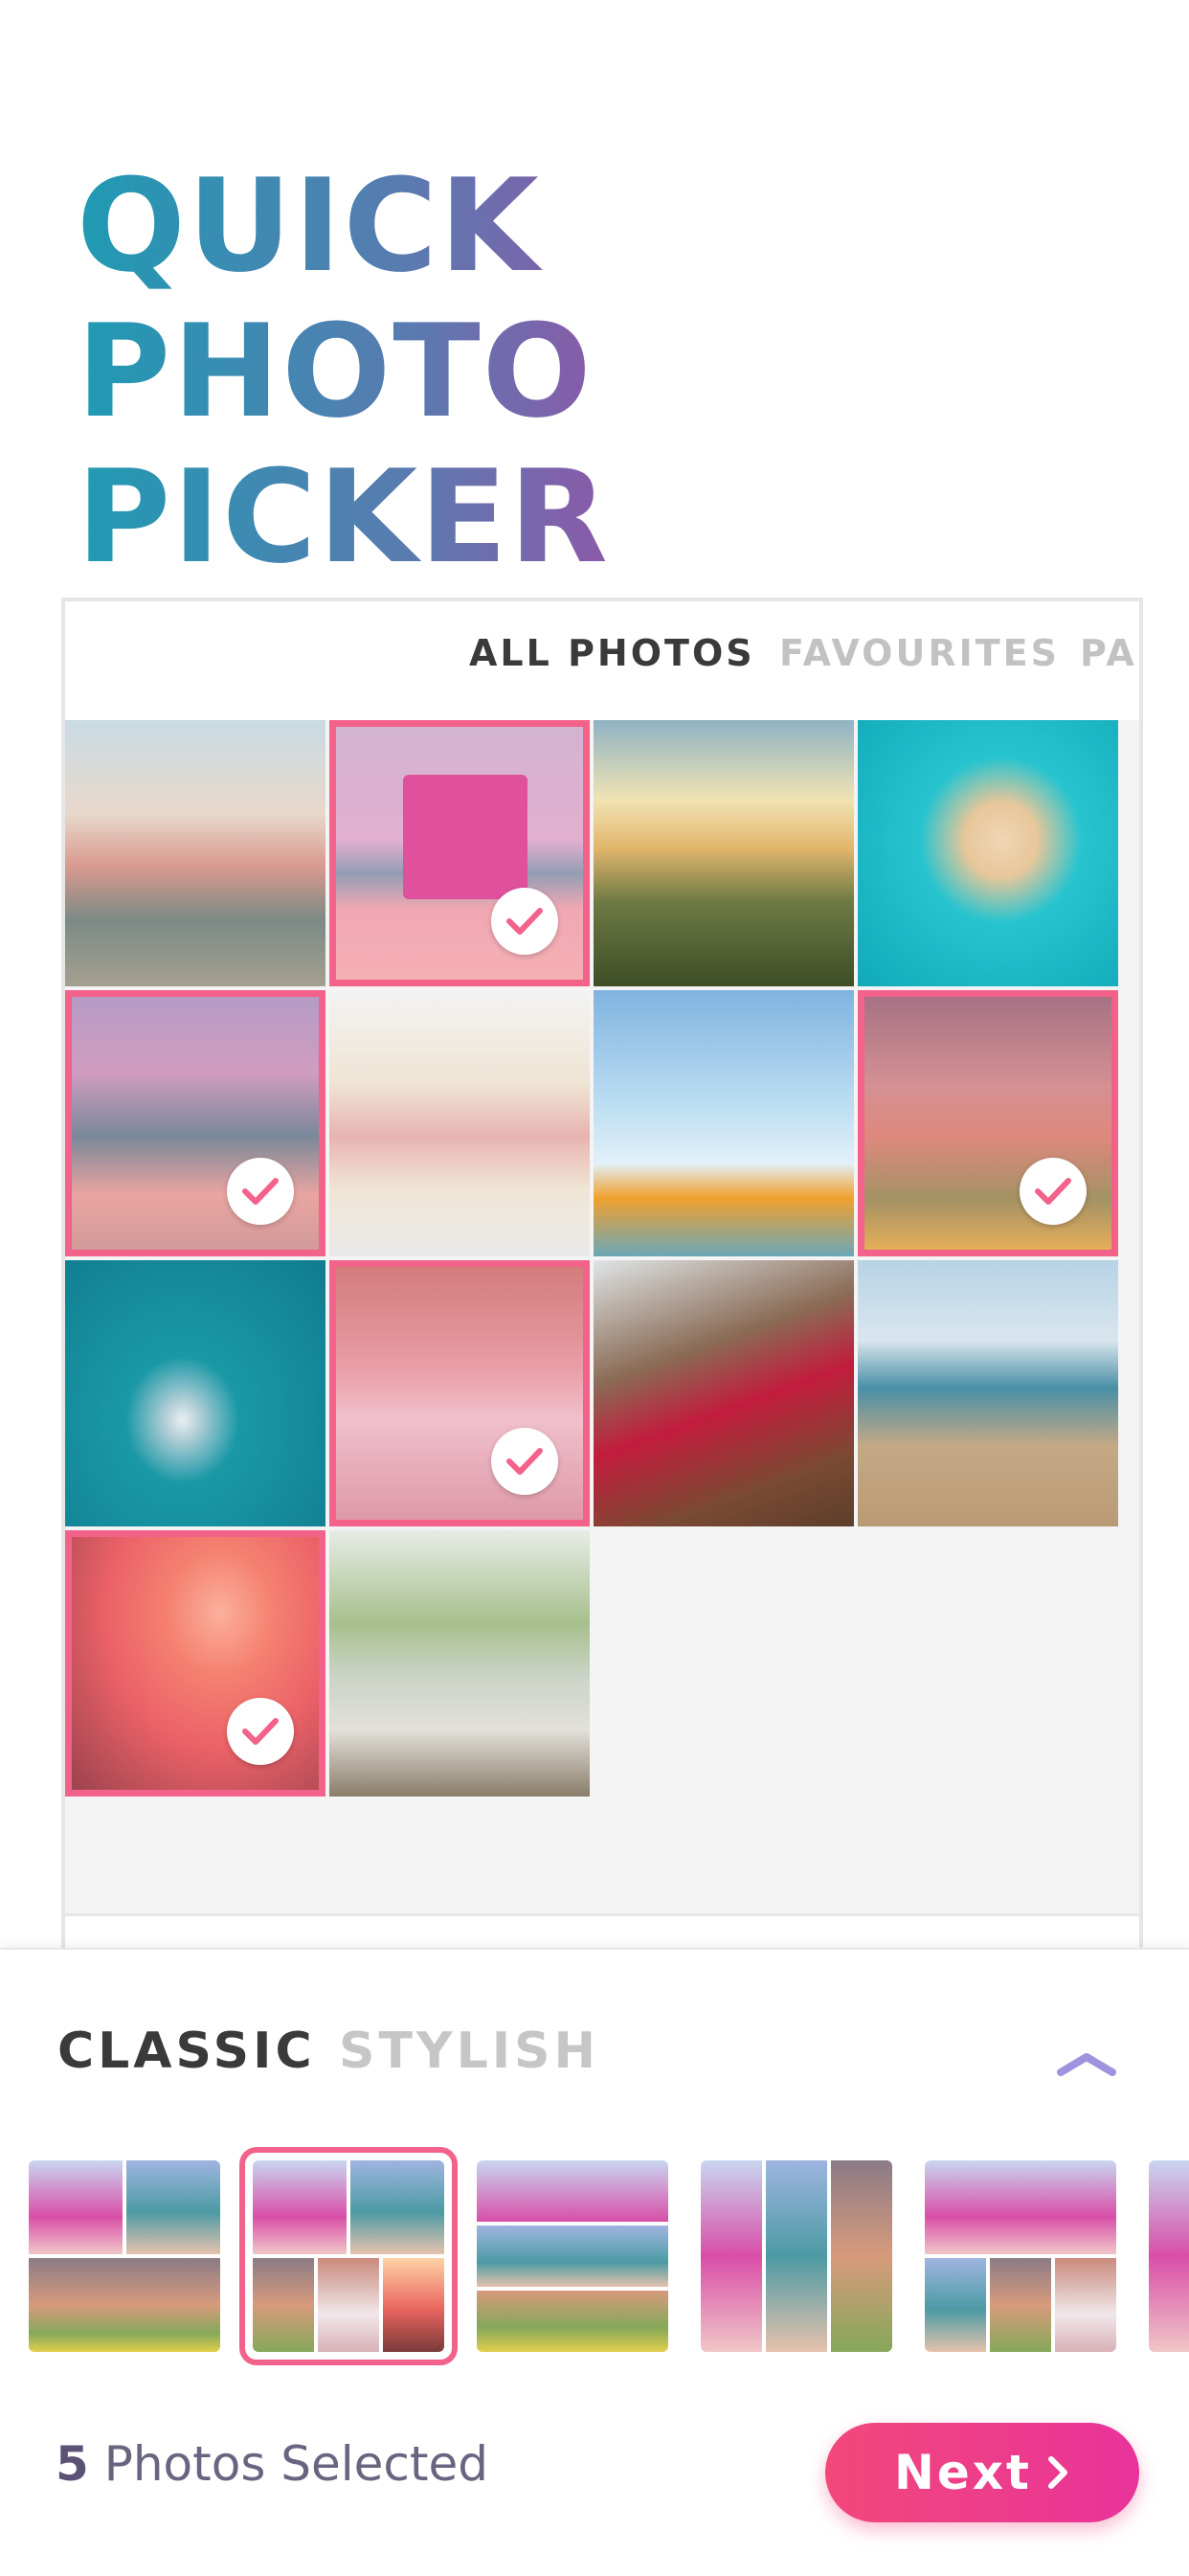 Image resolution: width=1189 pixels, height=2576 pixels. I want to click on selection-count: 5 Photos Selected, so click(272, 2464).